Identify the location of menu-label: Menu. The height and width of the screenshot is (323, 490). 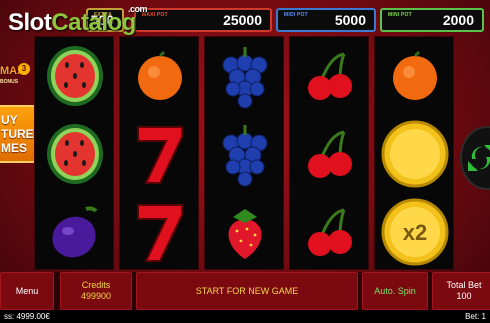
(27, 291).